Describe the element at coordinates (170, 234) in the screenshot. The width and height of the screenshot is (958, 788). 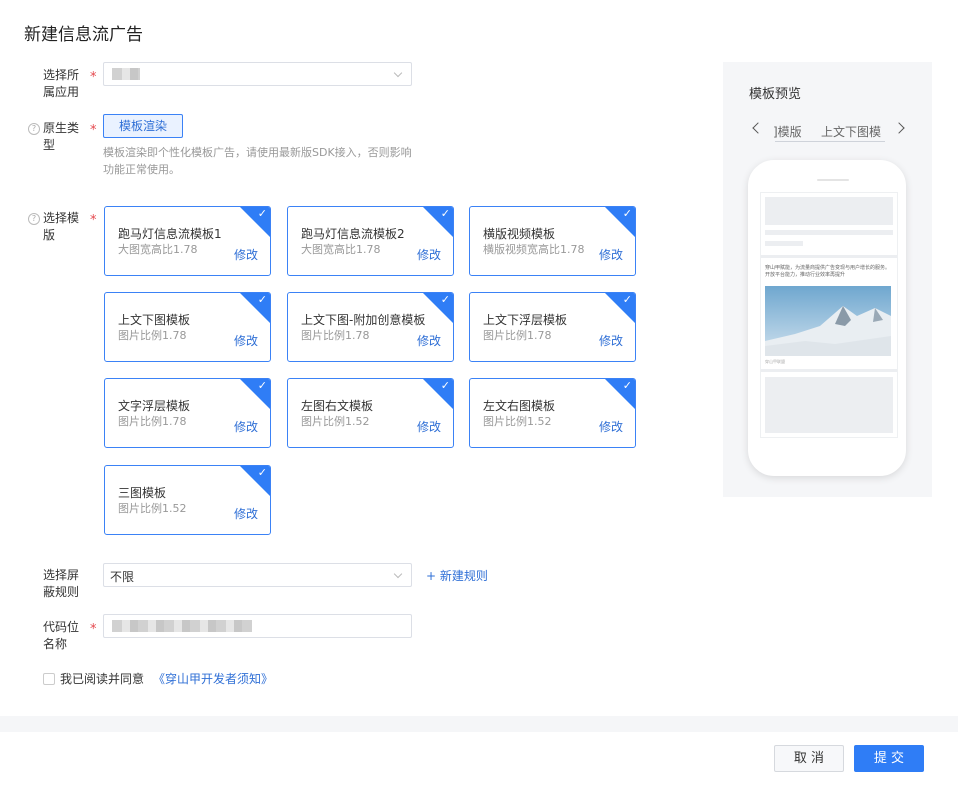
I see `template-name: 跑马灯信息流模板1` at that location.